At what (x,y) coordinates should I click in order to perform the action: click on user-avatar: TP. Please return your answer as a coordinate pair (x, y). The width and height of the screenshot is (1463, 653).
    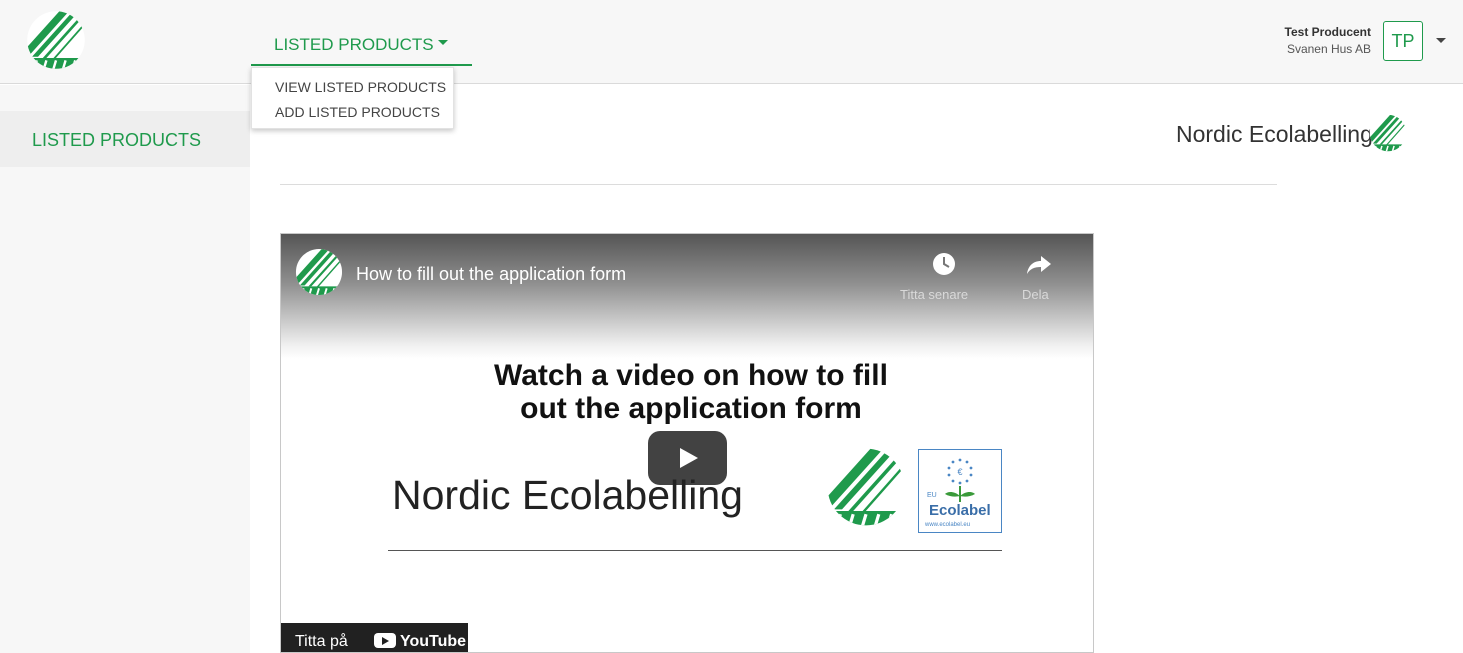
    Looking at the image, I should click on (1403, 41).